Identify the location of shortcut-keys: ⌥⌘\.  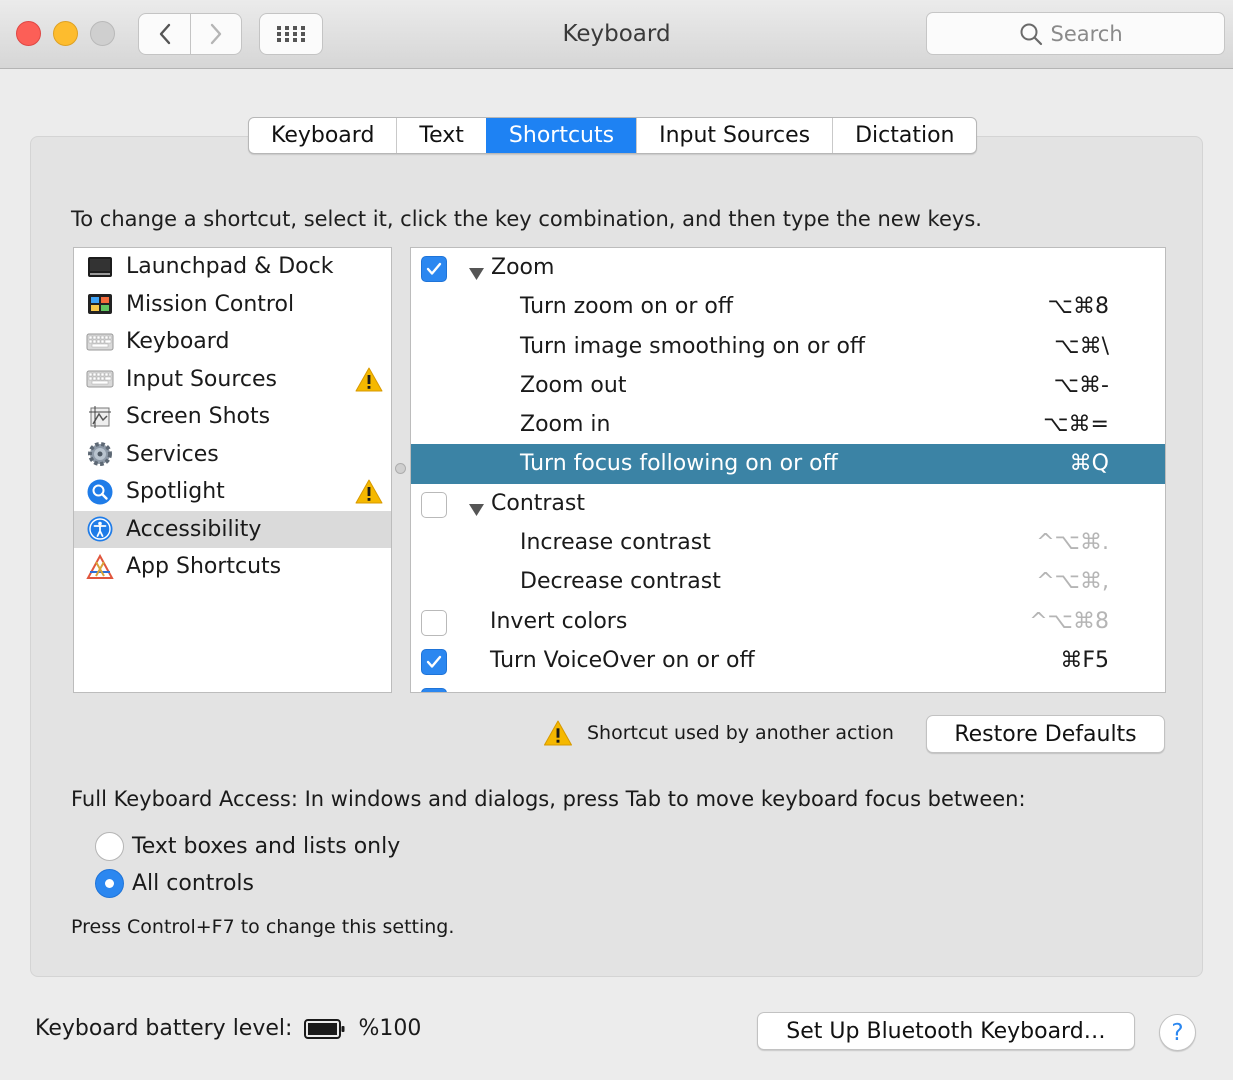
(1081, 346).